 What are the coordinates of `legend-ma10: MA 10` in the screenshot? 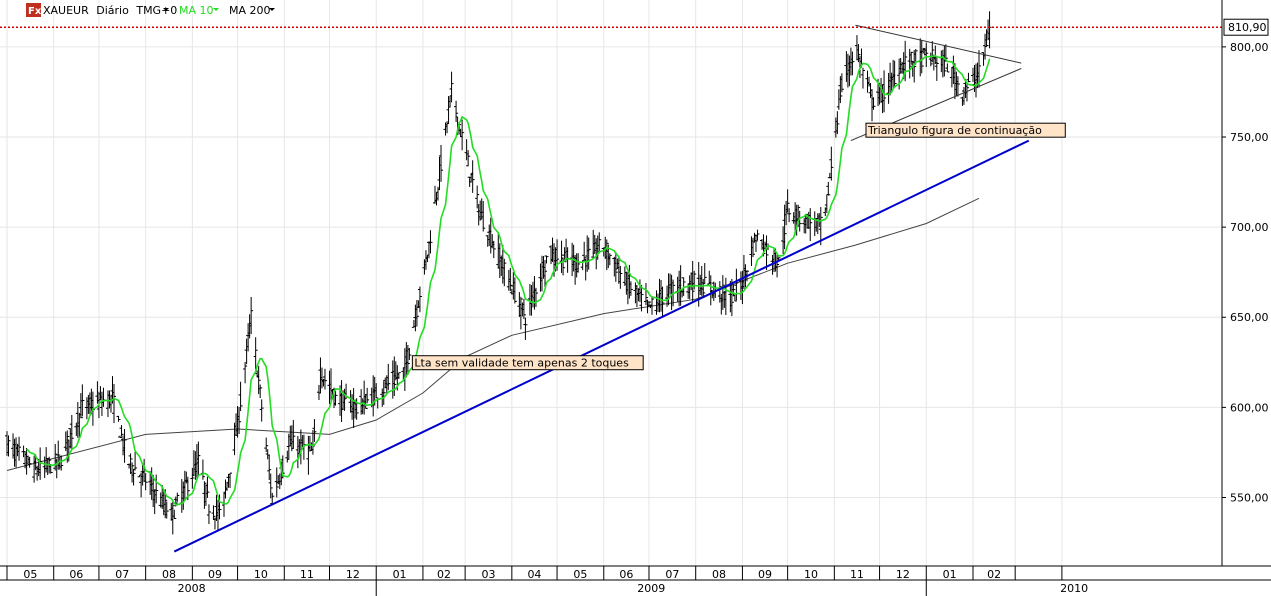 It's located at (196, 10).